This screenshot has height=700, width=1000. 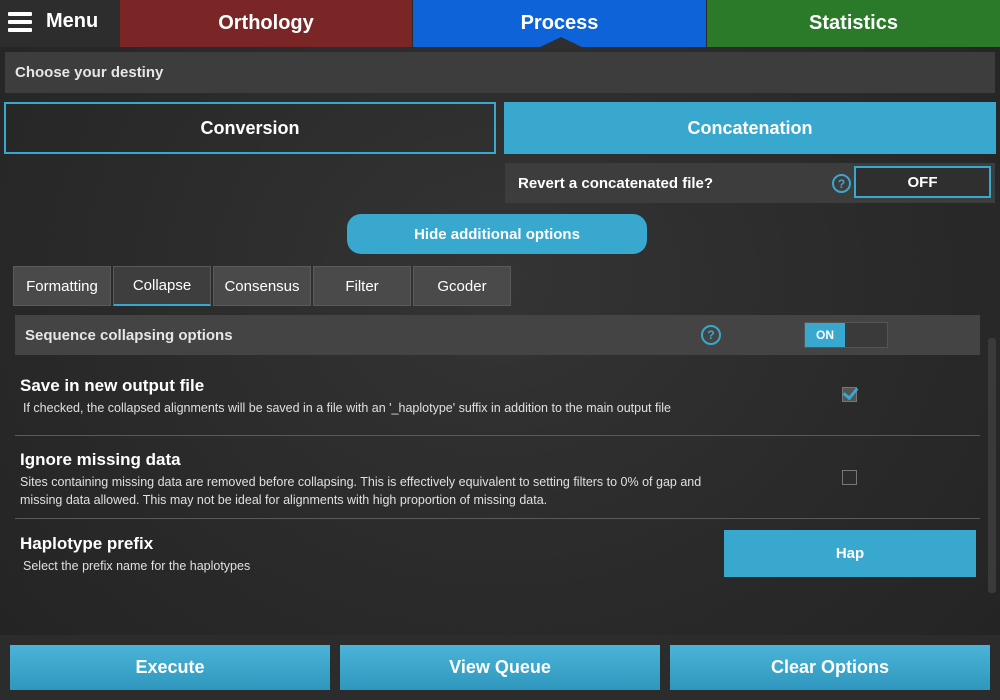 I want to click on hamburger-icon, so click(x=20, y=22).